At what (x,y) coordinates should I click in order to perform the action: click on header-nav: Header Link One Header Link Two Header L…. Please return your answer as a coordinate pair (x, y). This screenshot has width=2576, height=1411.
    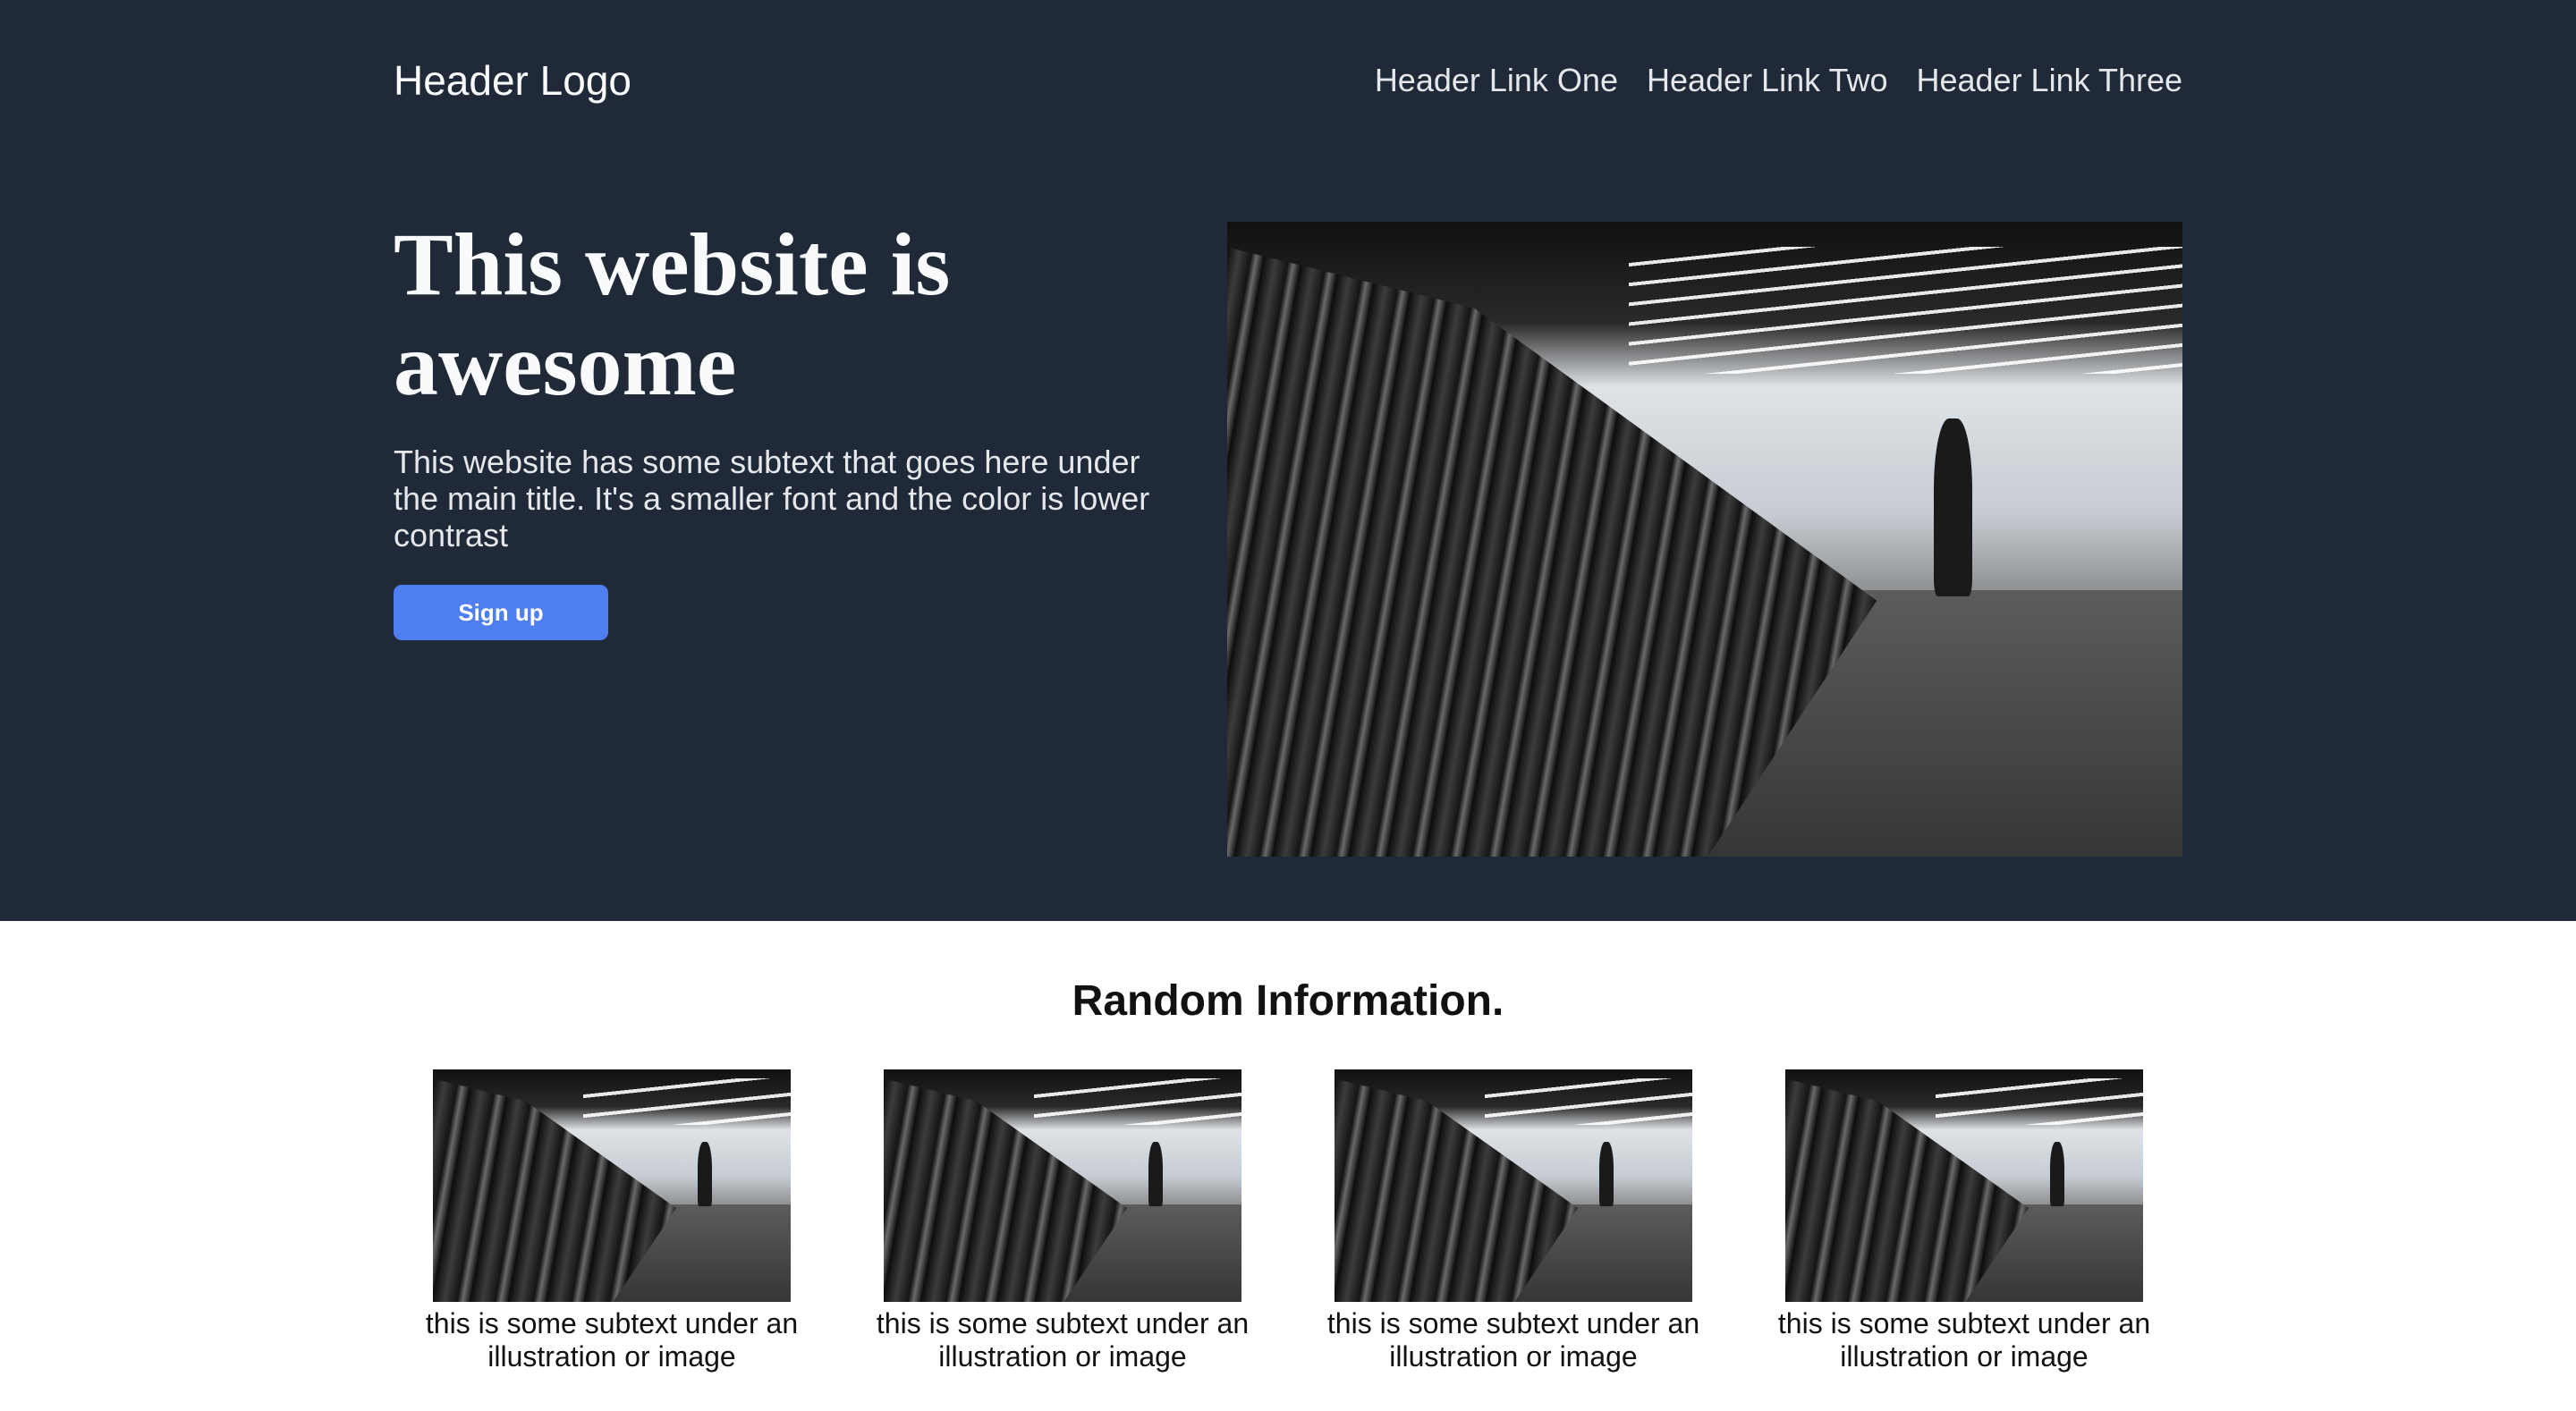
    Looking at the image, I should click on (1778, 80).